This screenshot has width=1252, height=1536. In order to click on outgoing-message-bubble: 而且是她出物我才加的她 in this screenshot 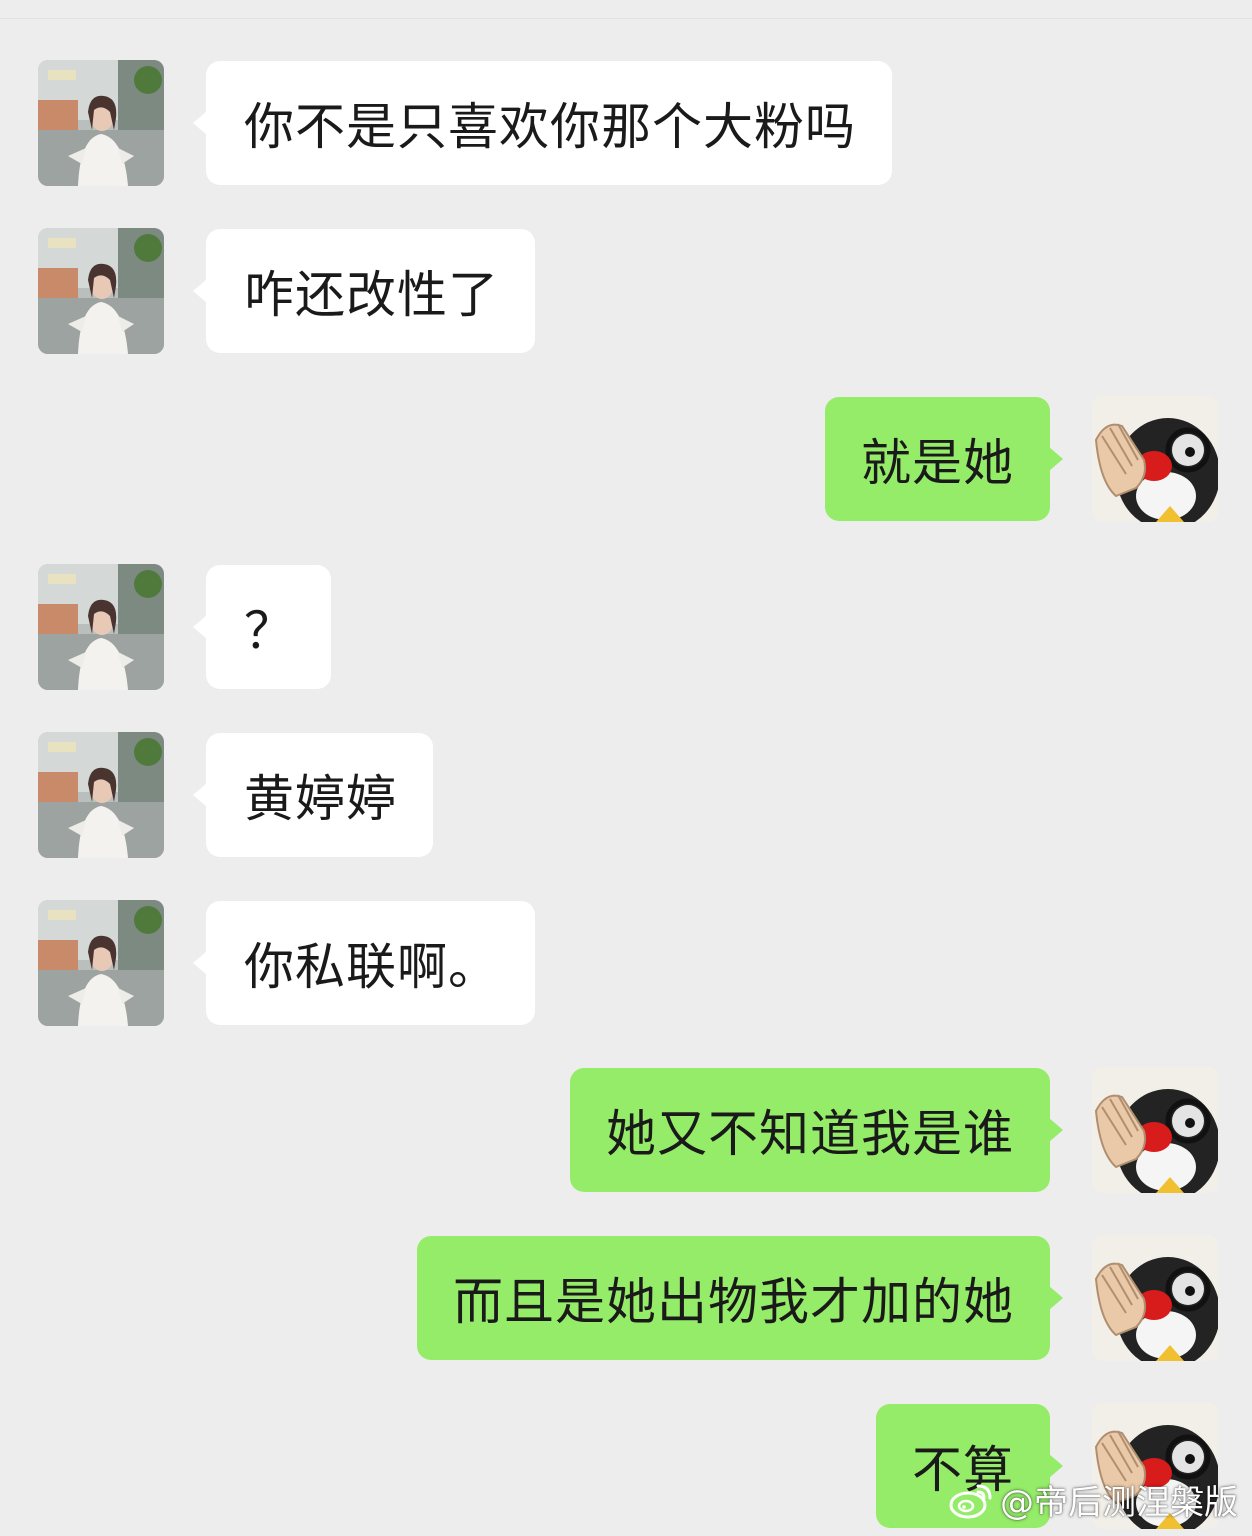, I will do `click(740, 1298)`.